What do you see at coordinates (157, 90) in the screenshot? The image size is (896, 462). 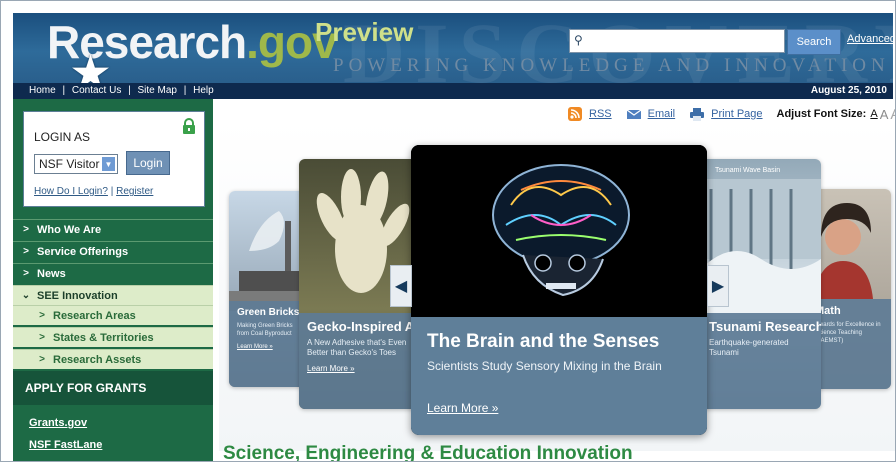 I see `nav-sitemap-link: Site Map` at bounding box center [157, 90].